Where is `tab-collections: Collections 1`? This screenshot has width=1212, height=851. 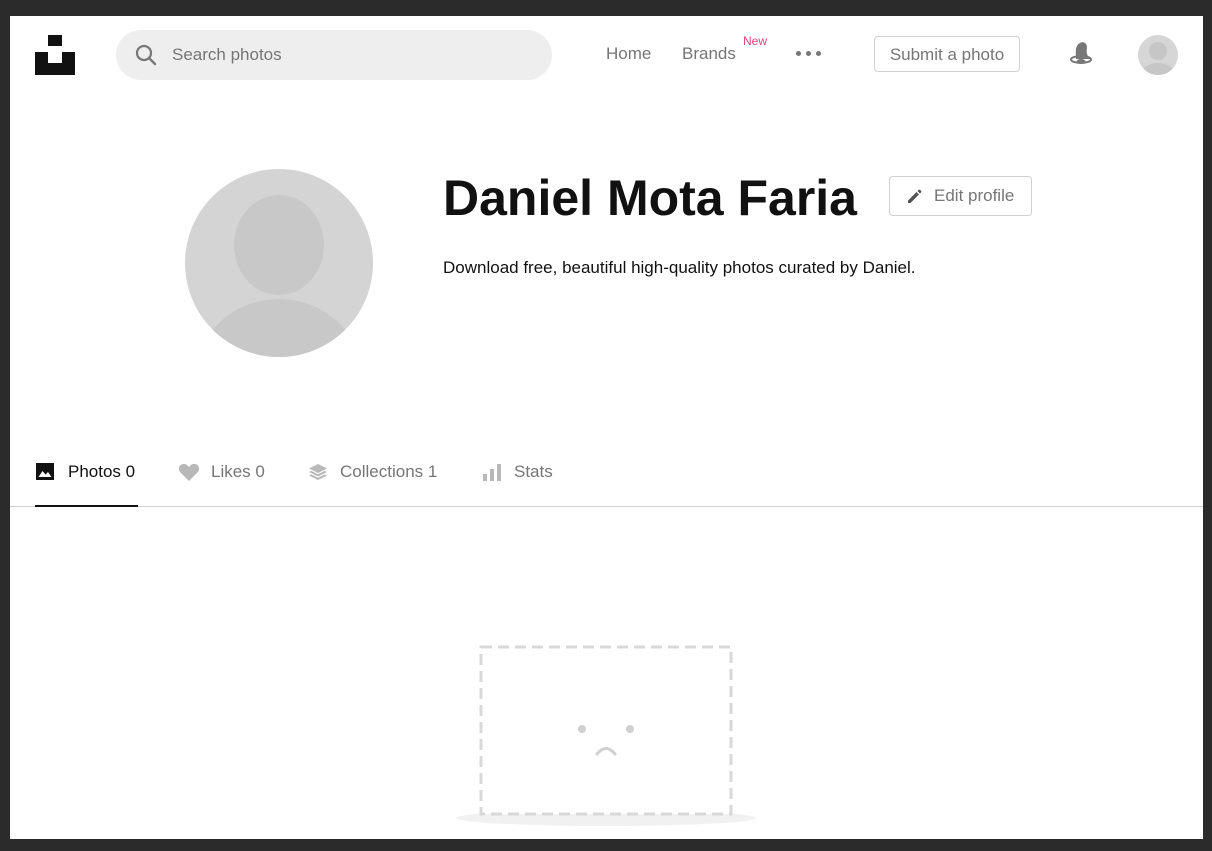
tab-collections: Collections 1 is located at coordinates (374, 476).